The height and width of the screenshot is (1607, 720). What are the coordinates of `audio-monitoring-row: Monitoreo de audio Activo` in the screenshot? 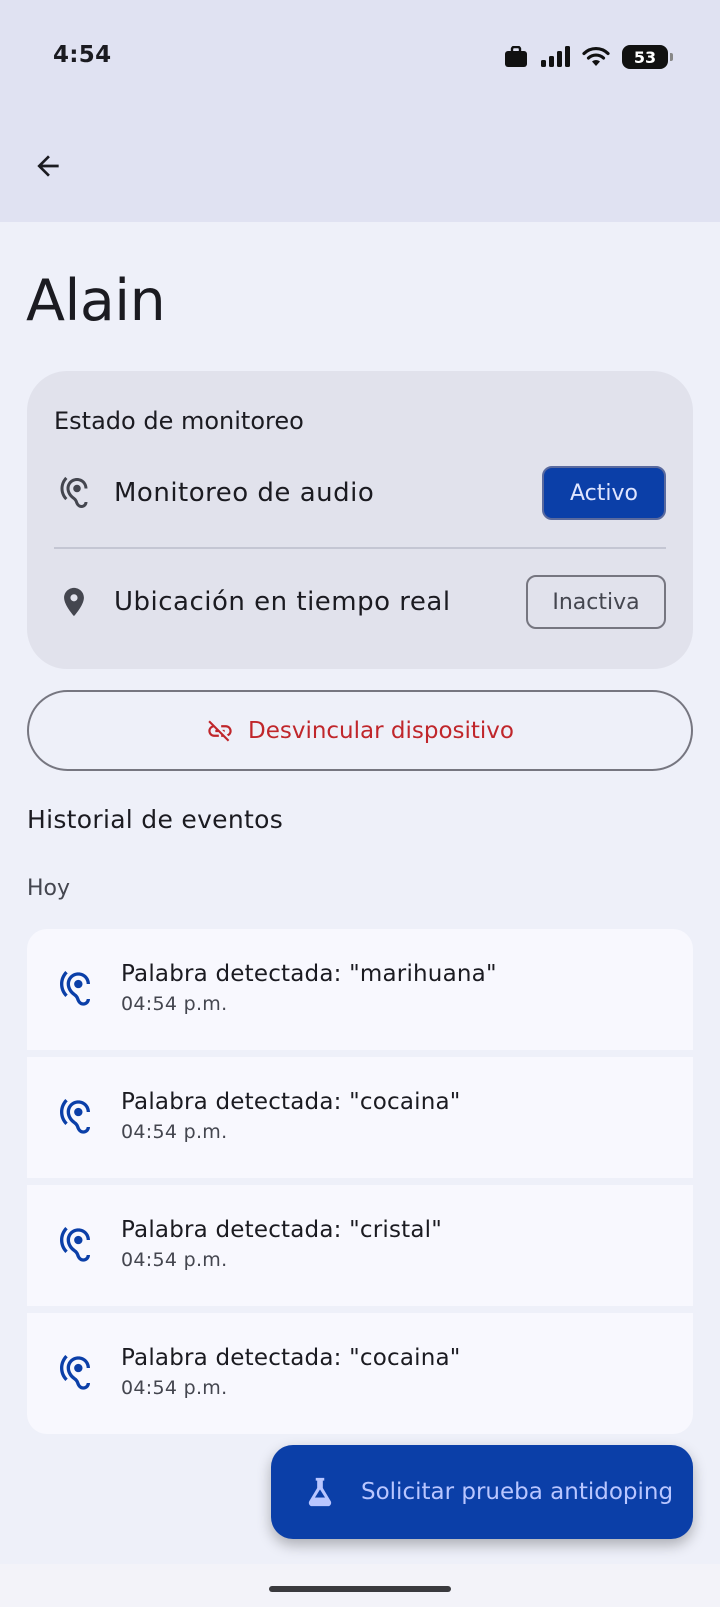 It's located at (360, 493).